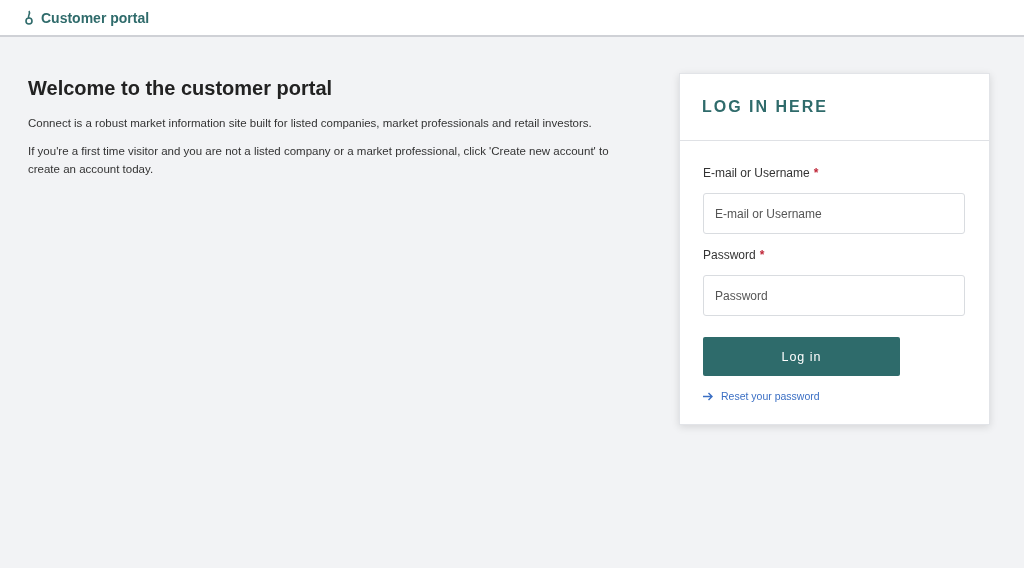 This screenshot has width=1024, height=568. I want to click on logo-icon, so click(29, 17).